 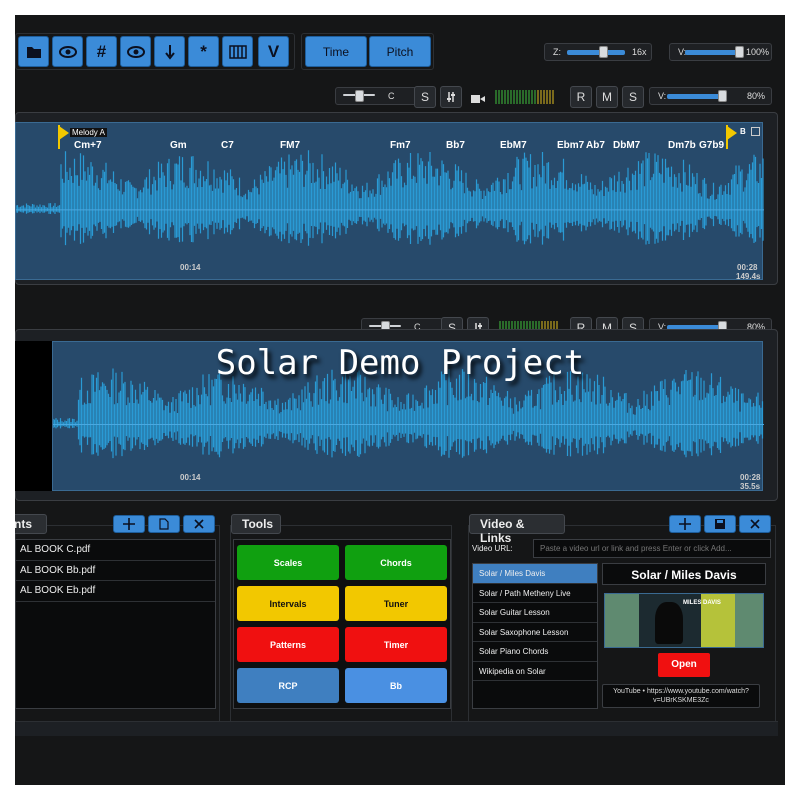 What do you see at coordinates (227, 145) in the screenshot?
I see `chord-label: C7` at bounding box center [227, 145].